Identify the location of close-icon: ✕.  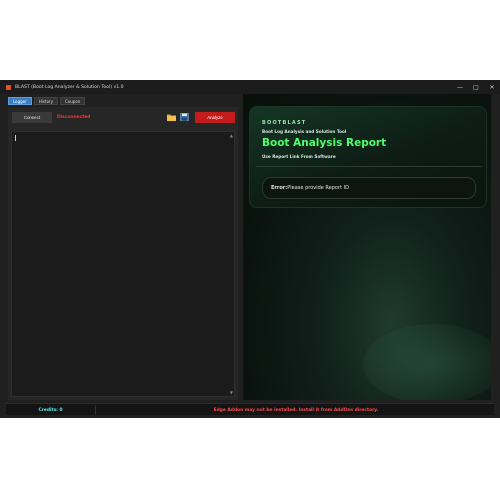
(492, 87).